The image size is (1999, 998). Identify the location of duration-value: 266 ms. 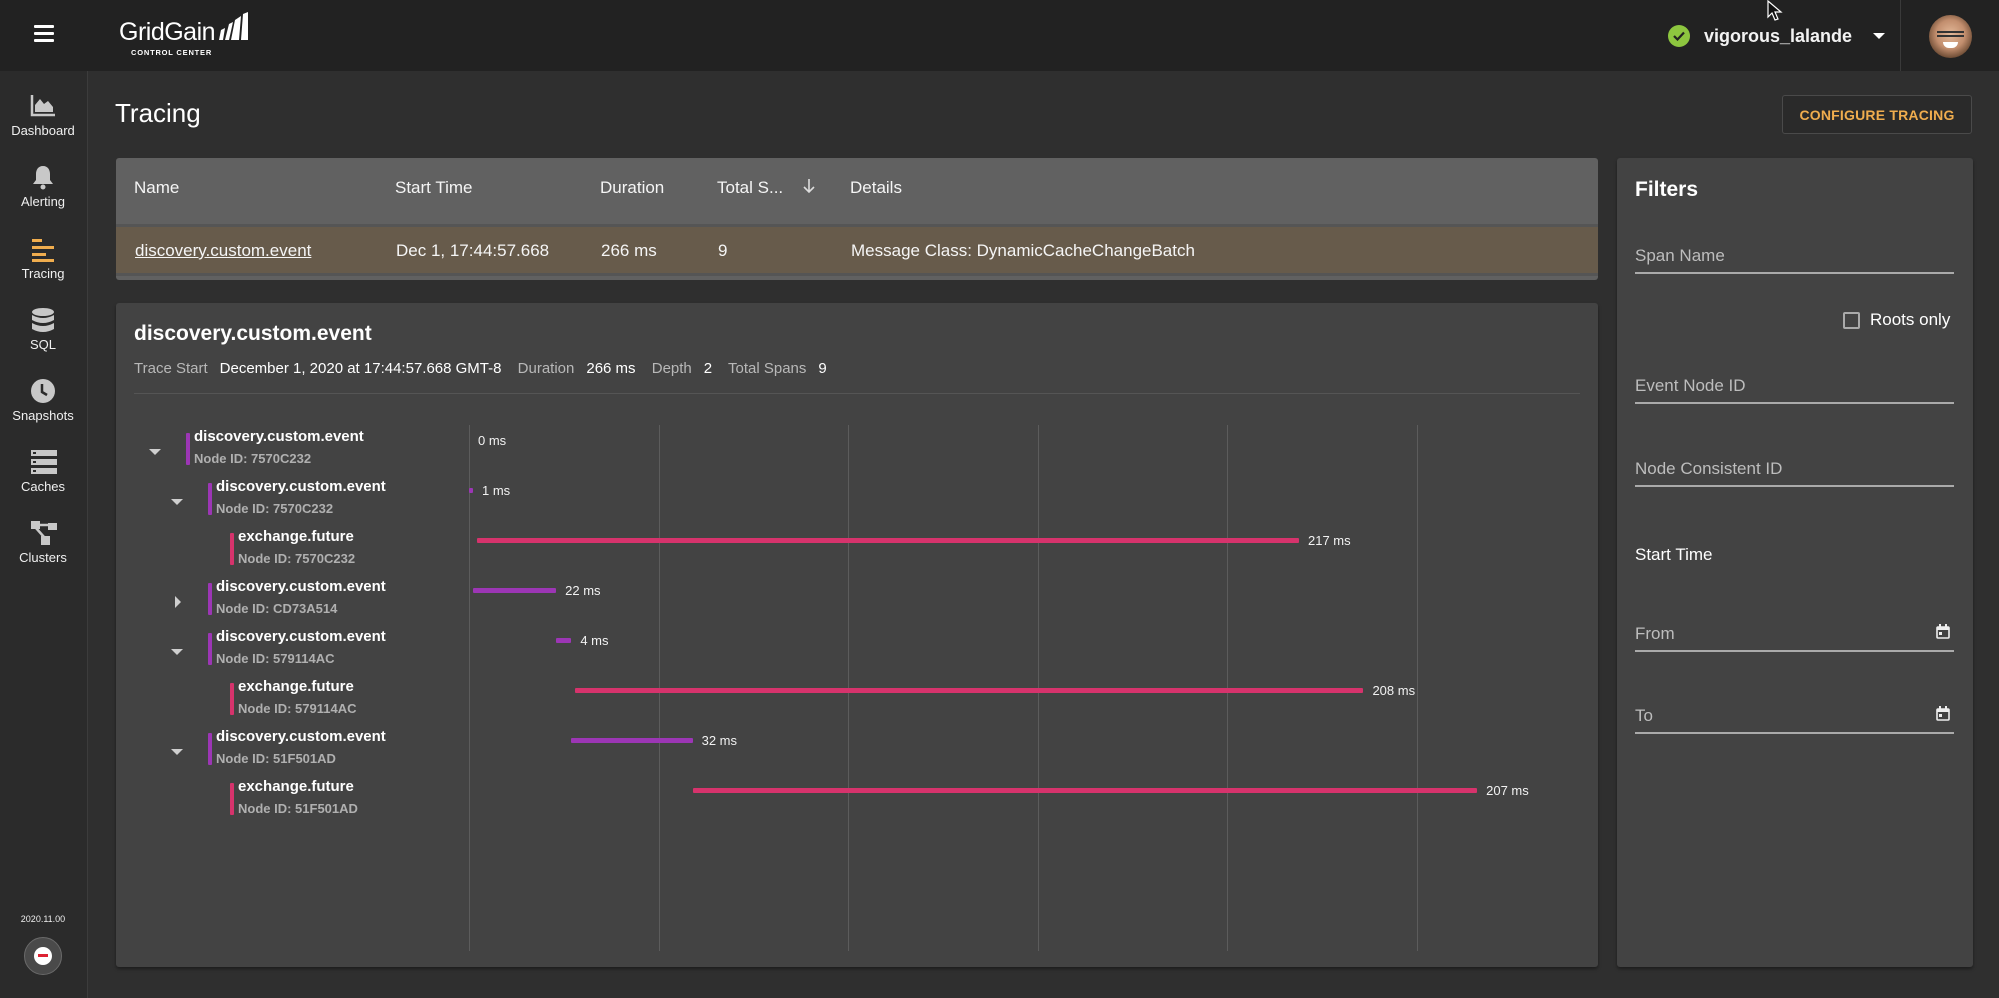
(611, 368).